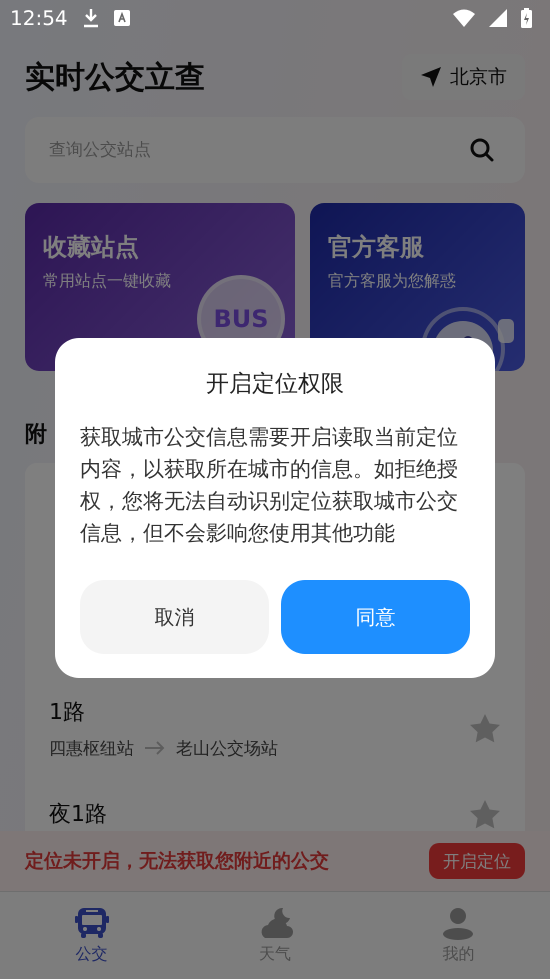 The image size is (550, 979). I want to click on dialog-message: 获取城市公交信息需要开启读取当前定位内容，以获取所在城市的信息。如拒绝授权，您将无法自动识别定位获取城市公交信息，但不会影响您使用其他功能, so click(269, 485).